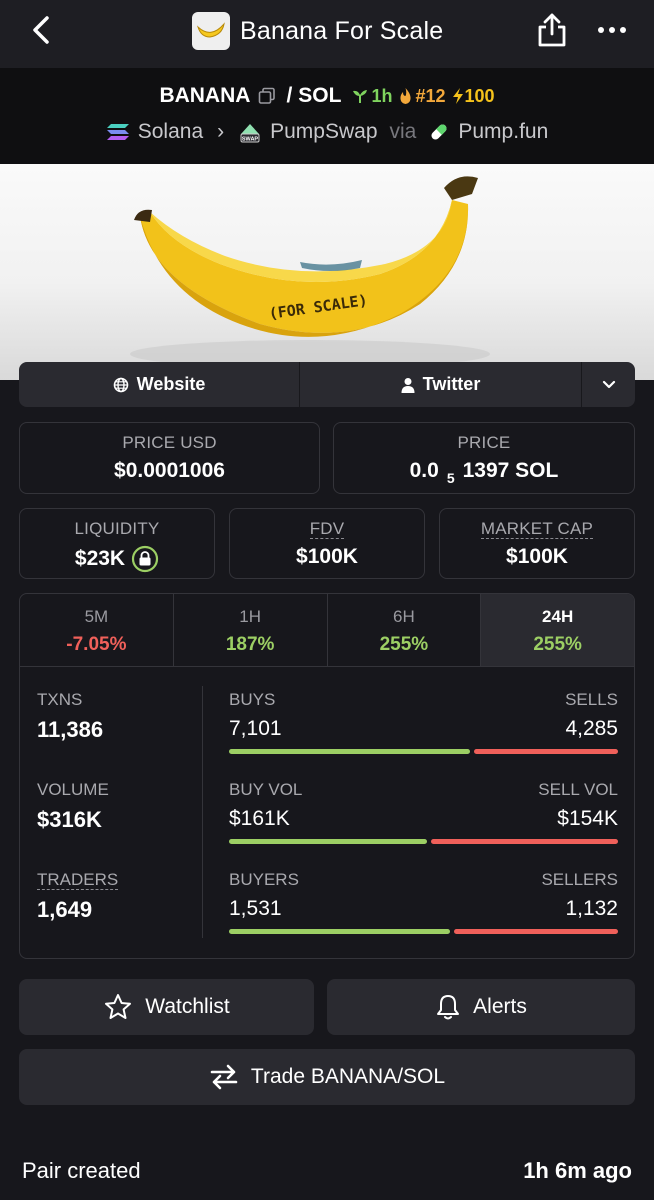  I want to click on dex-name: PumpSwap, so click(323, 132).